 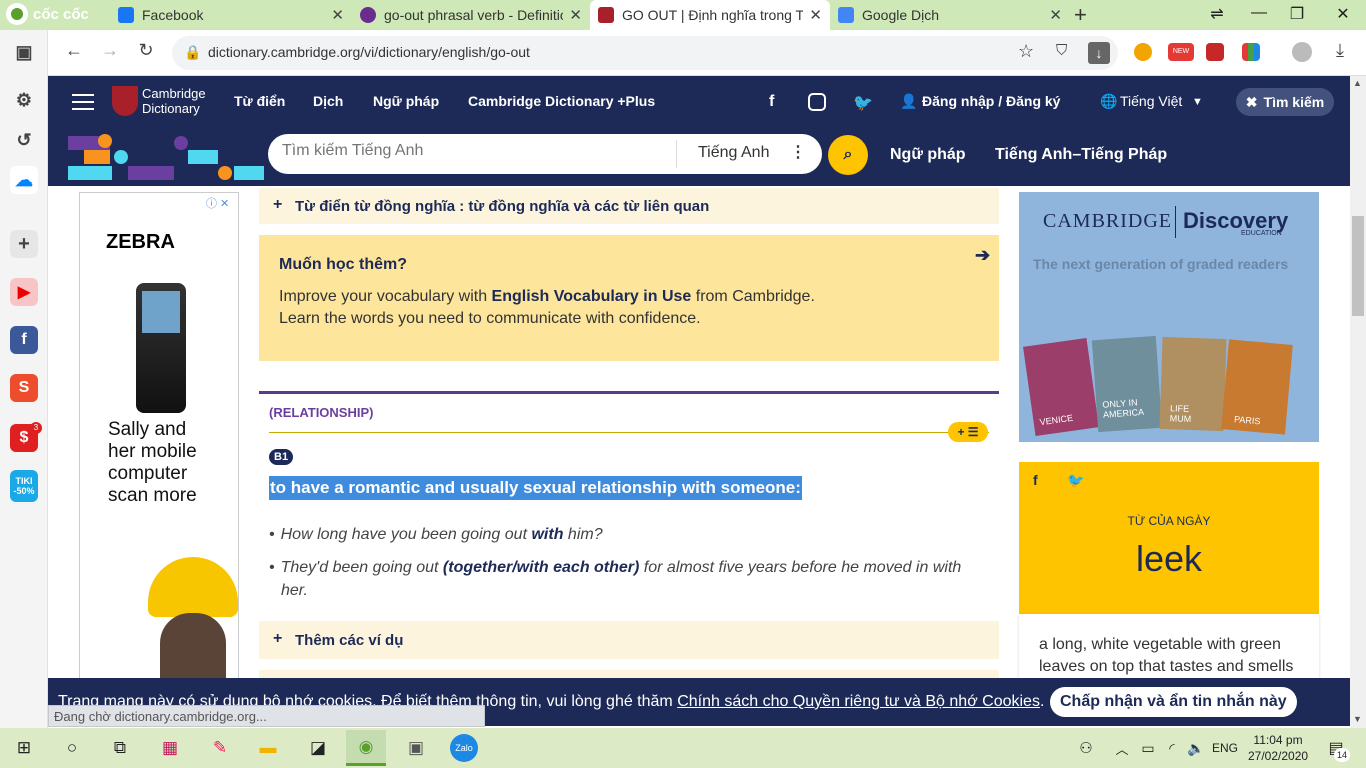 What do you see at coordinates (1075, 480) in the screenshot?
I see `twitter-share-icon: 🐦` at bounding box center [1075, 480].